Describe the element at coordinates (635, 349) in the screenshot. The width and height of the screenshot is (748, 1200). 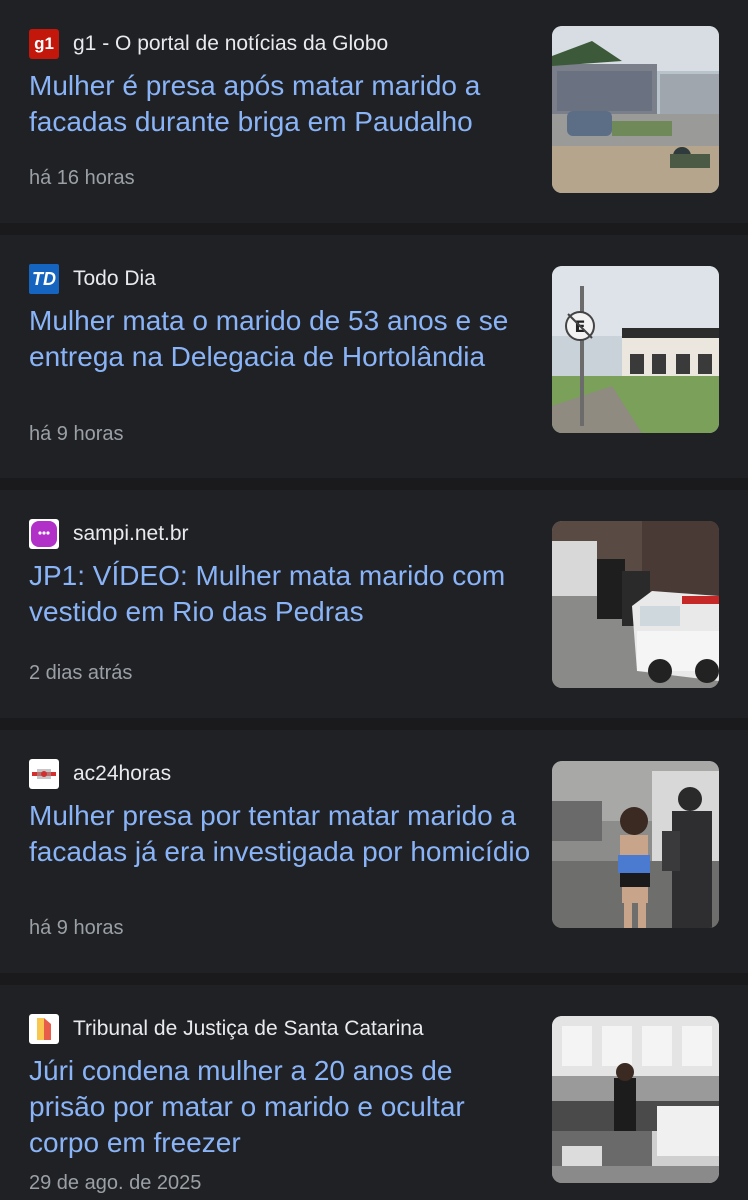
I see `article-thumbnail: E` at that location.